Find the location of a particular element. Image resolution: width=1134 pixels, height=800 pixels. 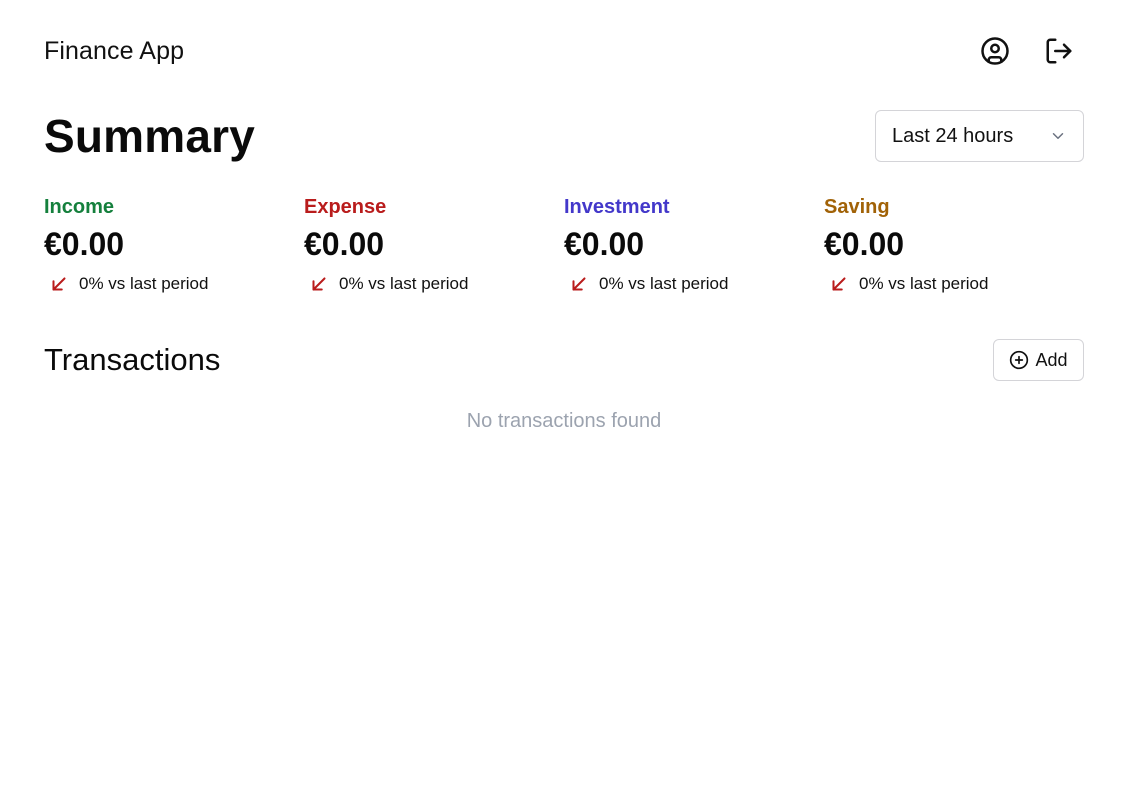

add-button-label: Add is located at coordinates (1051, 359).